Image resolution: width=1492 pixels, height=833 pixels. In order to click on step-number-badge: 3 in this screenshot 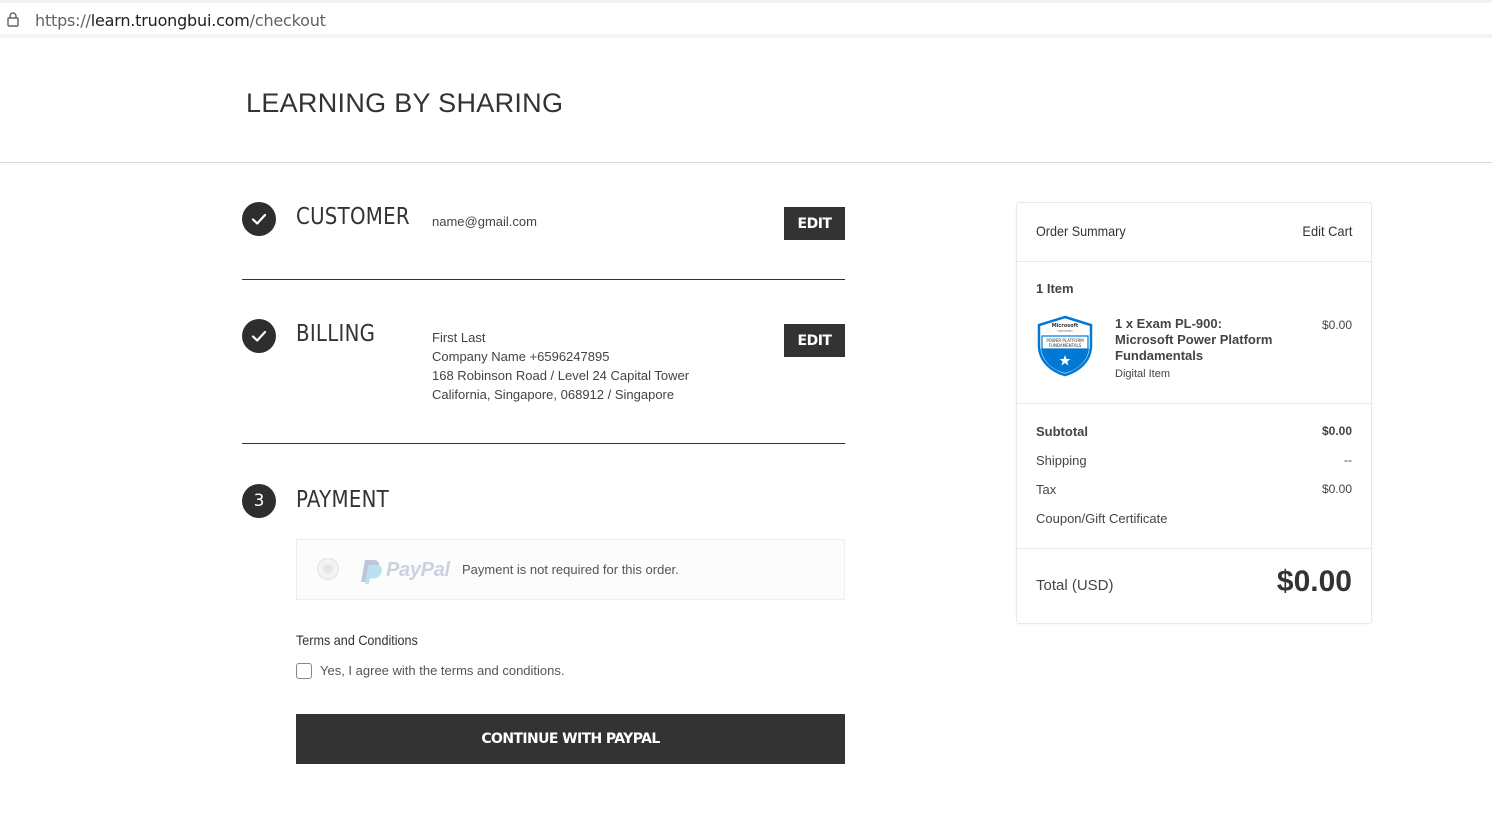, I will do `click(259, 501)`.